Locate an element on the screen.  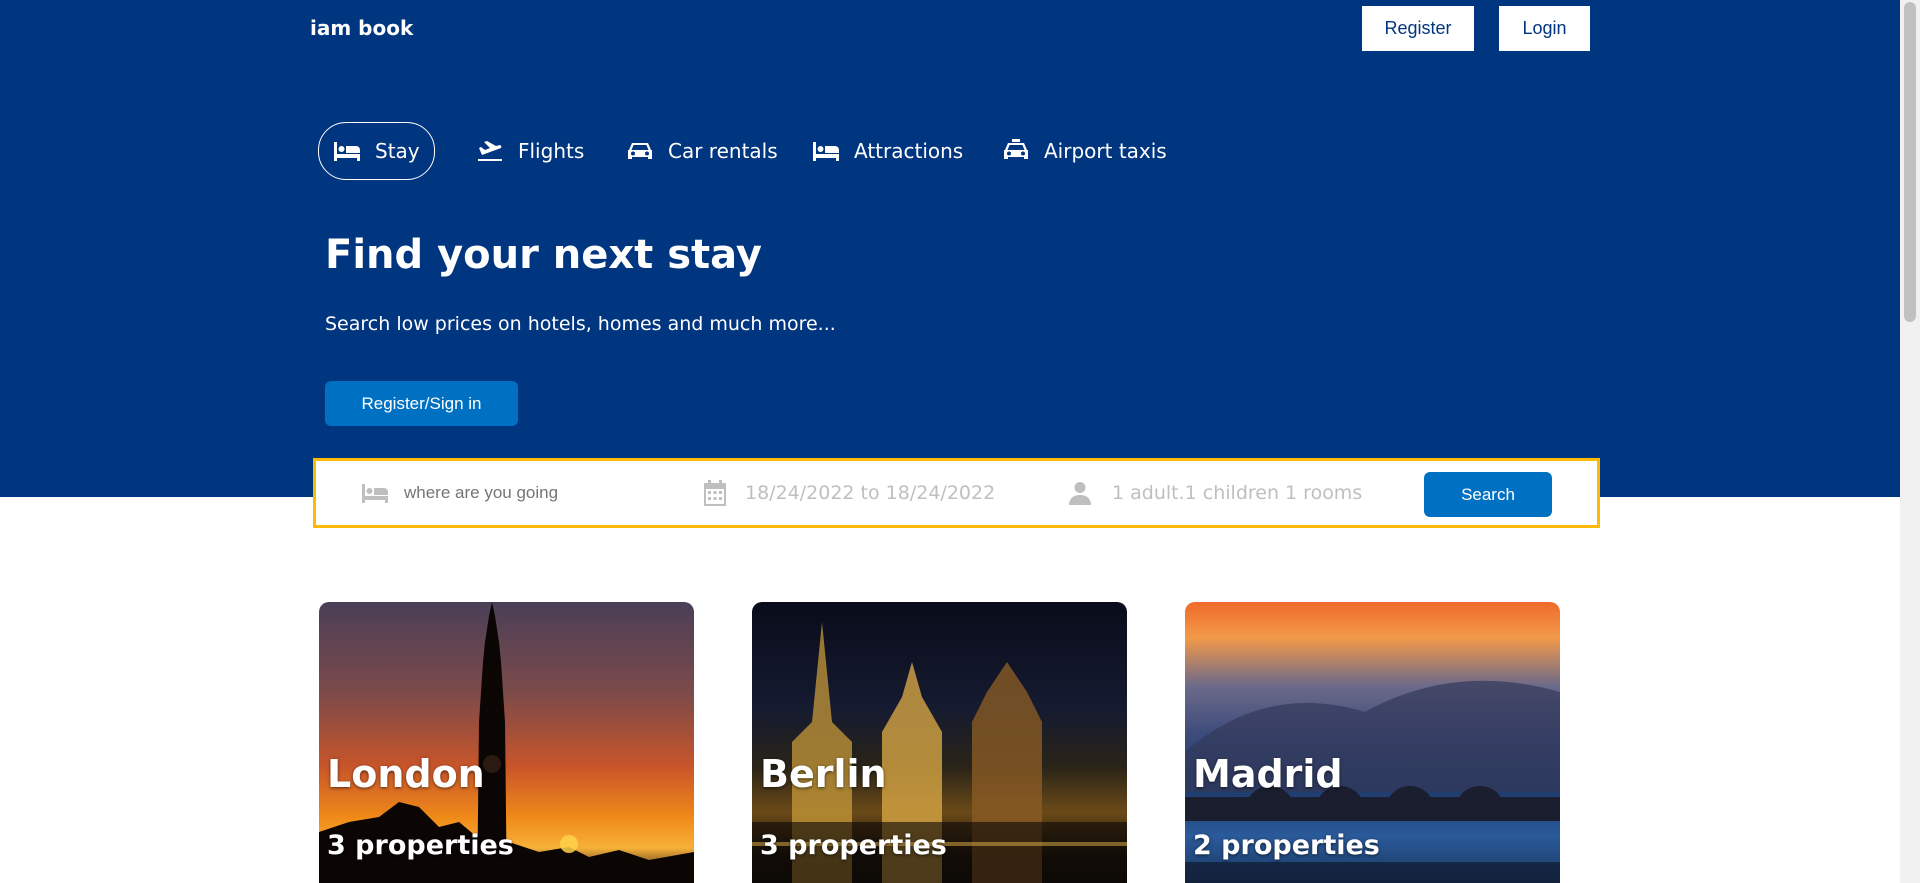
taxi-icon is located at coordinates (1016, 149).